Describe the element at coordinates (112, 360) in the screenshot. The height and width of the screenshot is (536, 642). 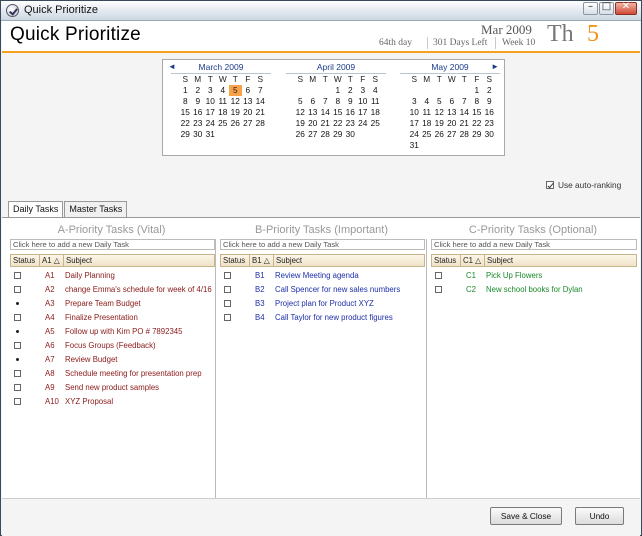
I see `task-row: A7 Review Budget` at that location.